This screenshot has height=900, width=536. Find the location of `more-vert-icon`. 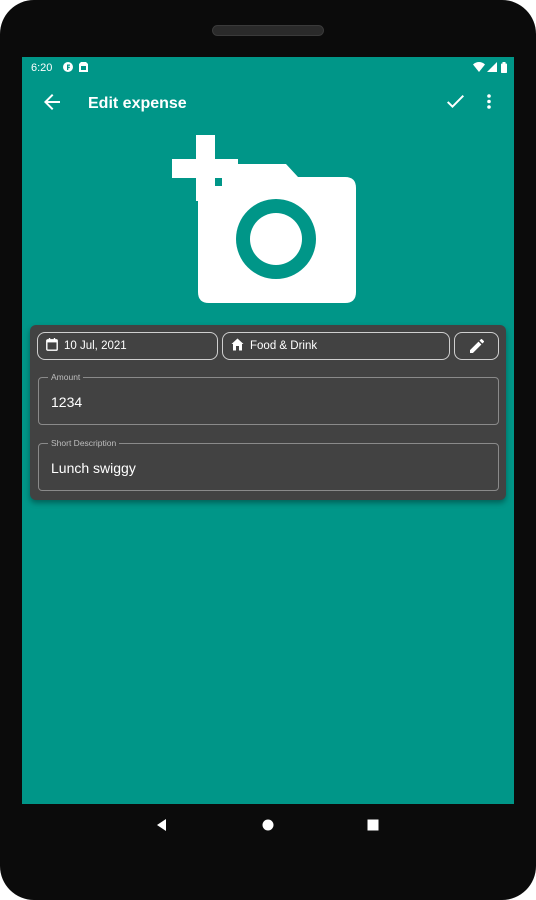

more-vert-icon is located at coordinates (489, 104).